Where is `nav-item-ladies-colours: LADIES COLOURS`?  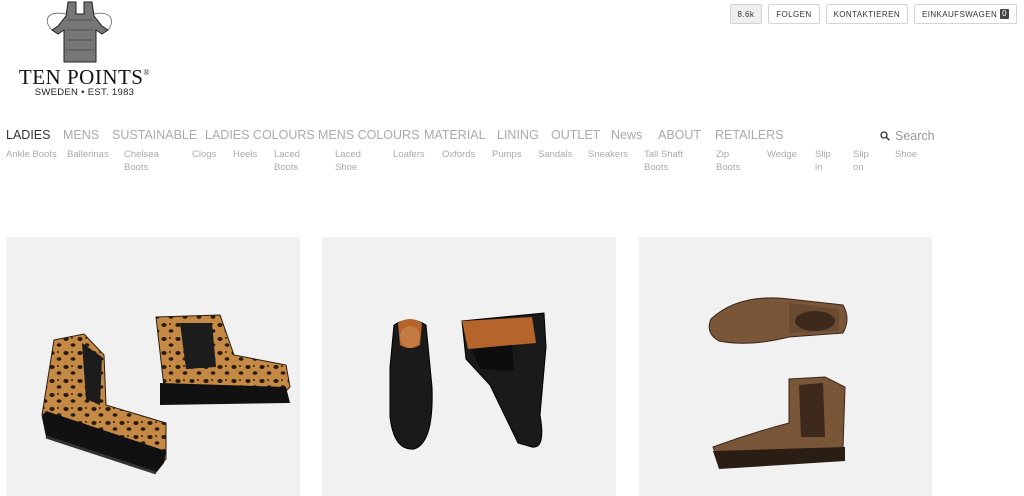 nav-item-ladies-colours: LADIES COLOURS is located at coordinates (260, 135).